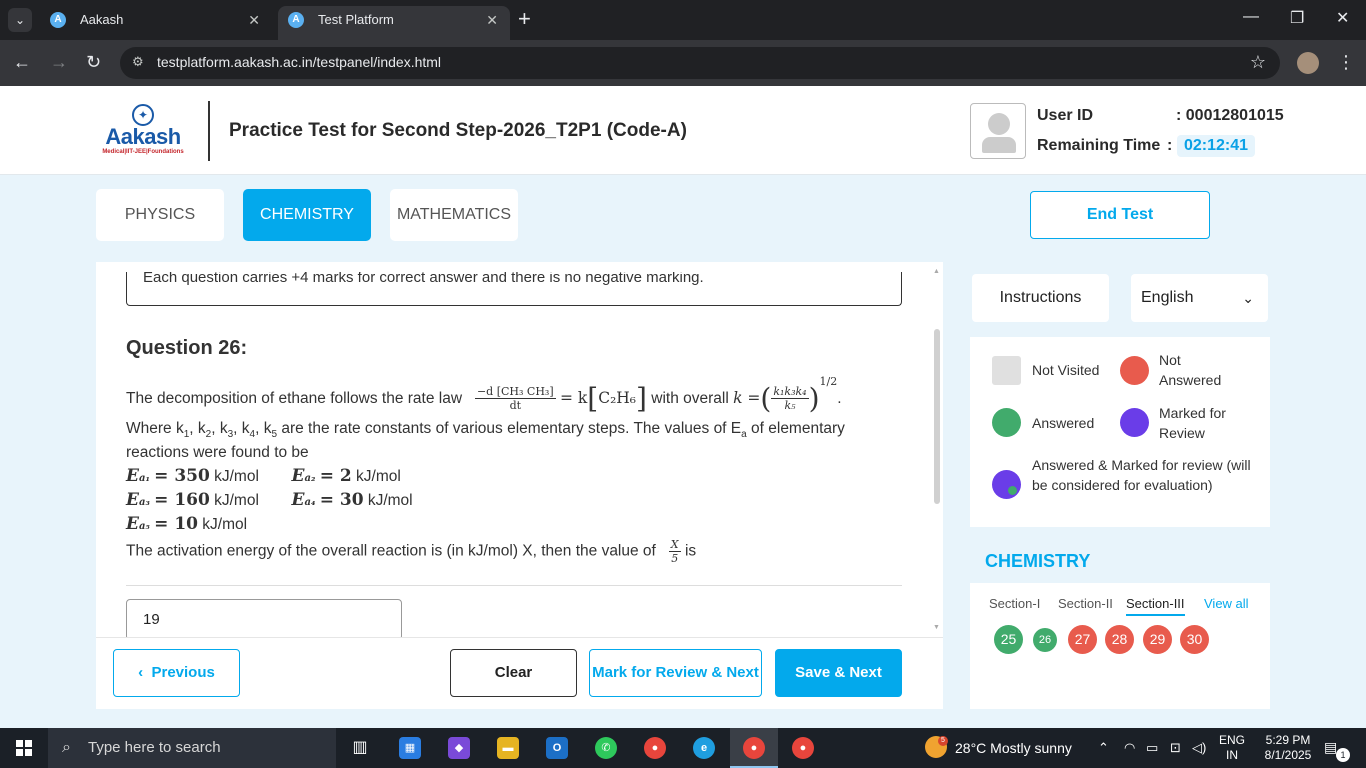  Describe the element at coordinates (296, 20) in the screenshot. I see `aakash-favicon-icon: A` at that location.